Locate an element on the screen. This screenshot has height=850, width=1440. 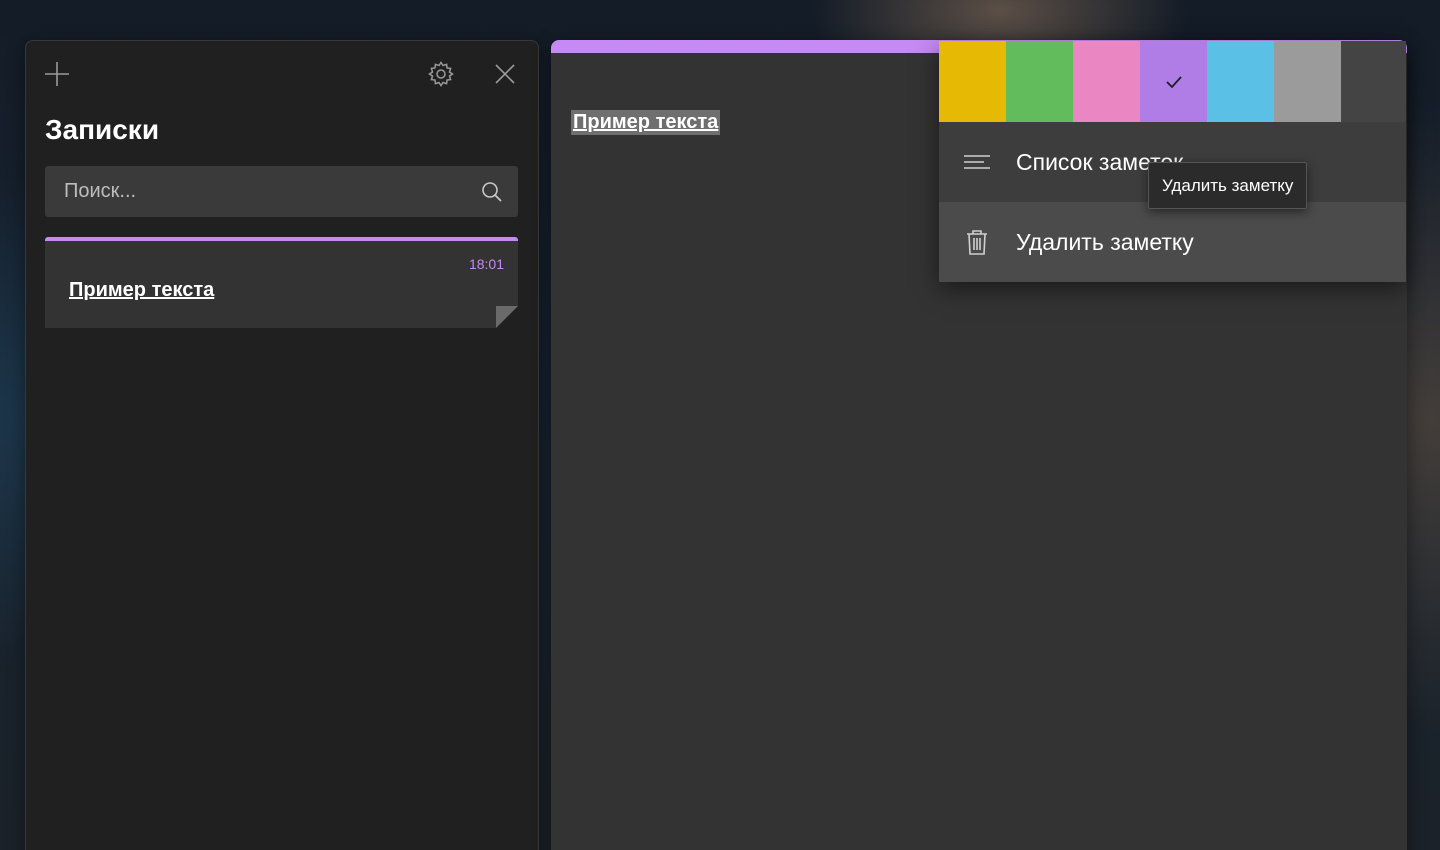
color-swatch-purple is located at coordinates (1173, 81).